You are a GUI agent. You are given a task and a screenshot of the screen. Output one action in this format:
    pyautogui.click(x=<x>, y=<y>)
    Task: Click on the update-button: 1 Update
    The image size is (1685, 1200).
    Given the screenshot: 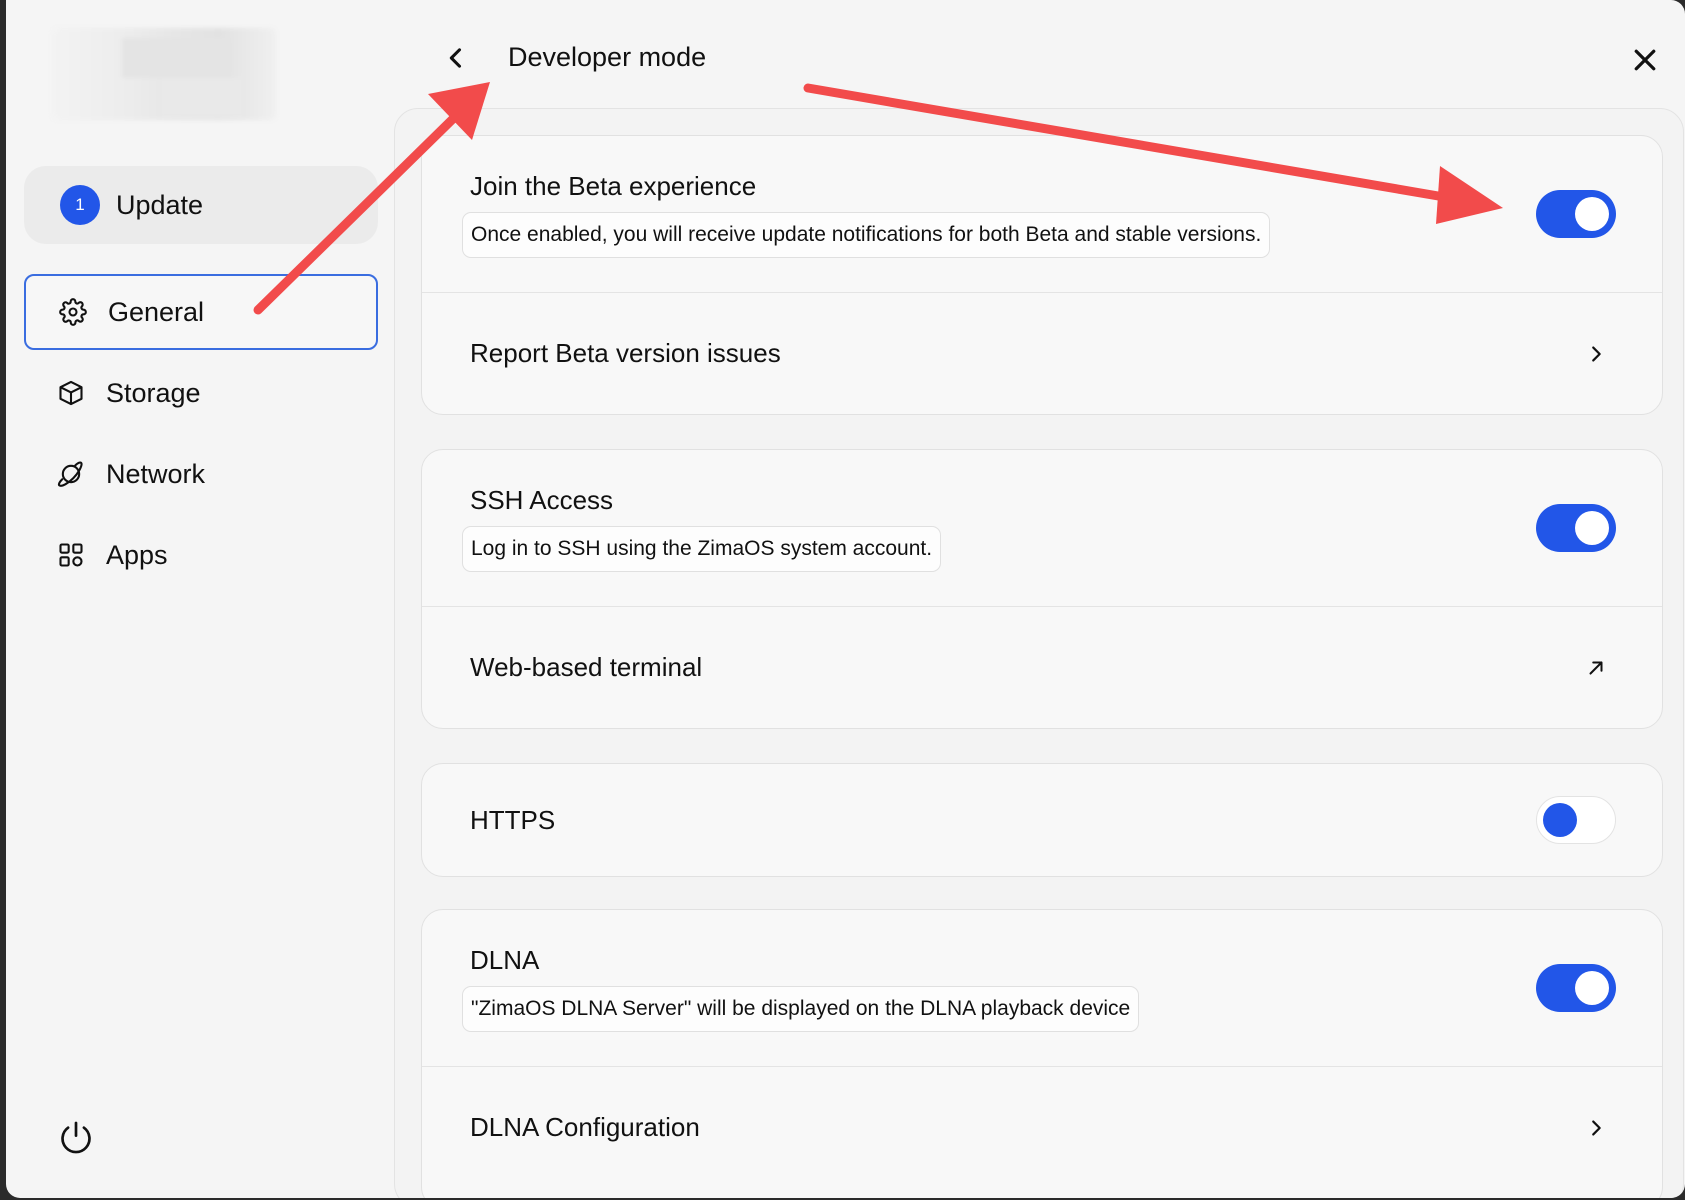 What is the action you would take?
    pyautogui.click(x=201, y=205)
    